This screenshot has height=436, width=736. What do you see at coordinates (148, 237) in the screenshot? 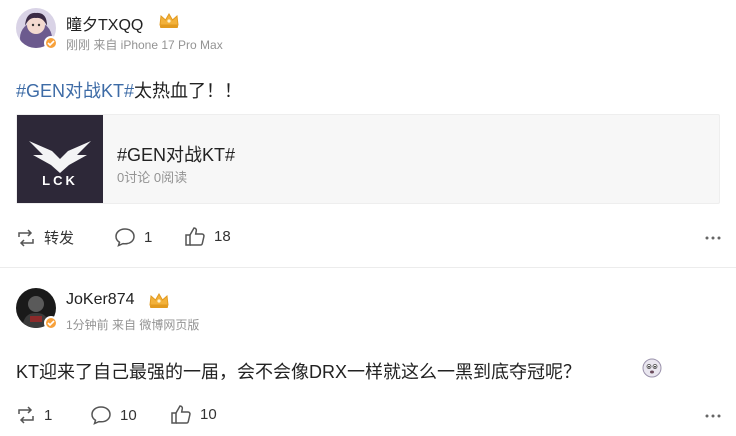
I see `comment-count: 1` at bounding box center [148, 237].